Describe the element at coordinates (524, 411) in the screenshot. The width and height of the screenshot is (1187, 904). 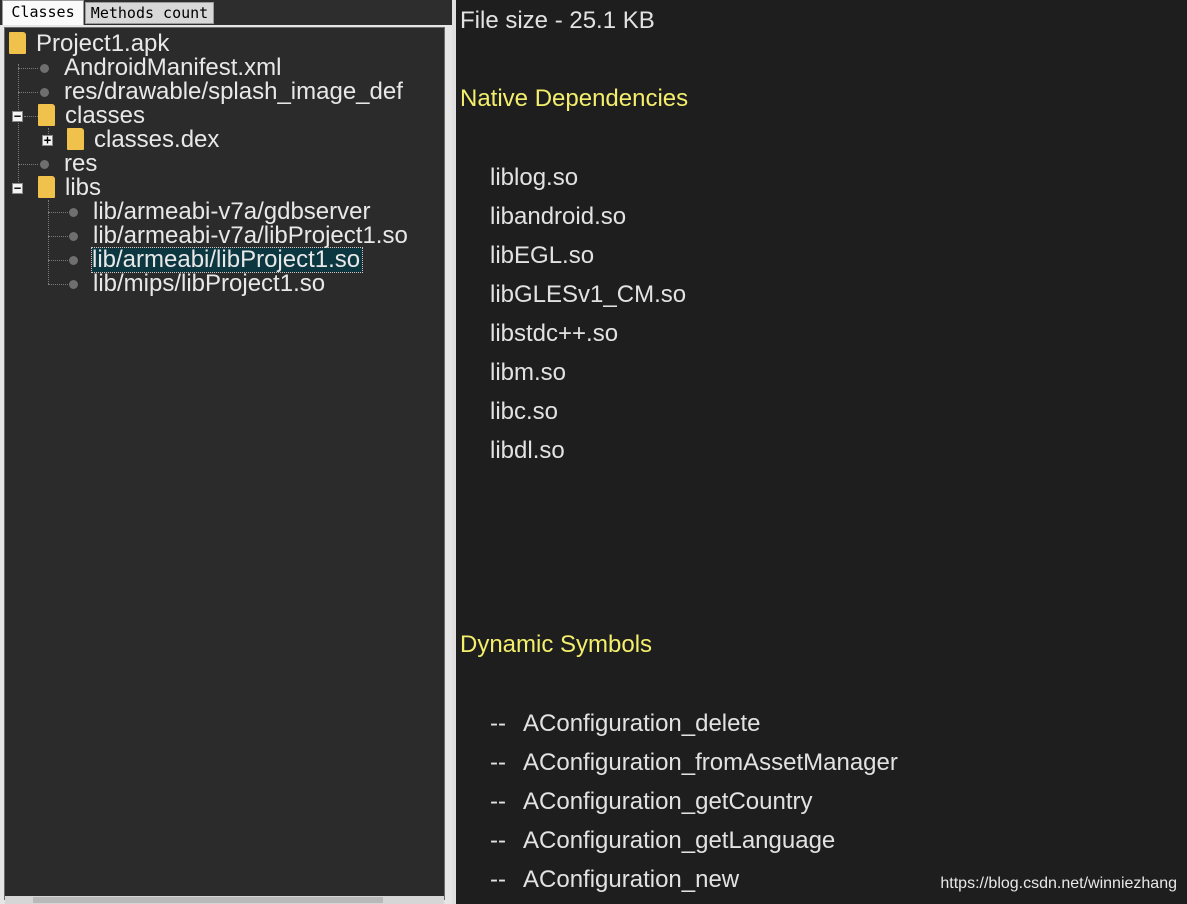
I see `native-dep-item: libc.so` at that location.